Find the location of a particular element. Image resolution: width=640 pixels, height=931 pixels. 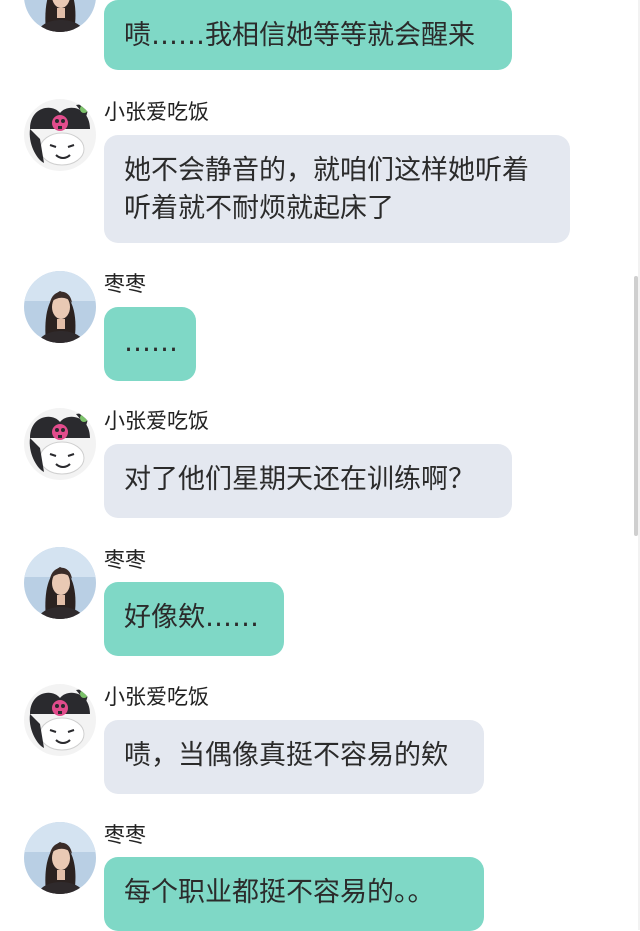

message-bubble: 对了他们星期天还在训练啊？ is located at coordinates (308, 481).